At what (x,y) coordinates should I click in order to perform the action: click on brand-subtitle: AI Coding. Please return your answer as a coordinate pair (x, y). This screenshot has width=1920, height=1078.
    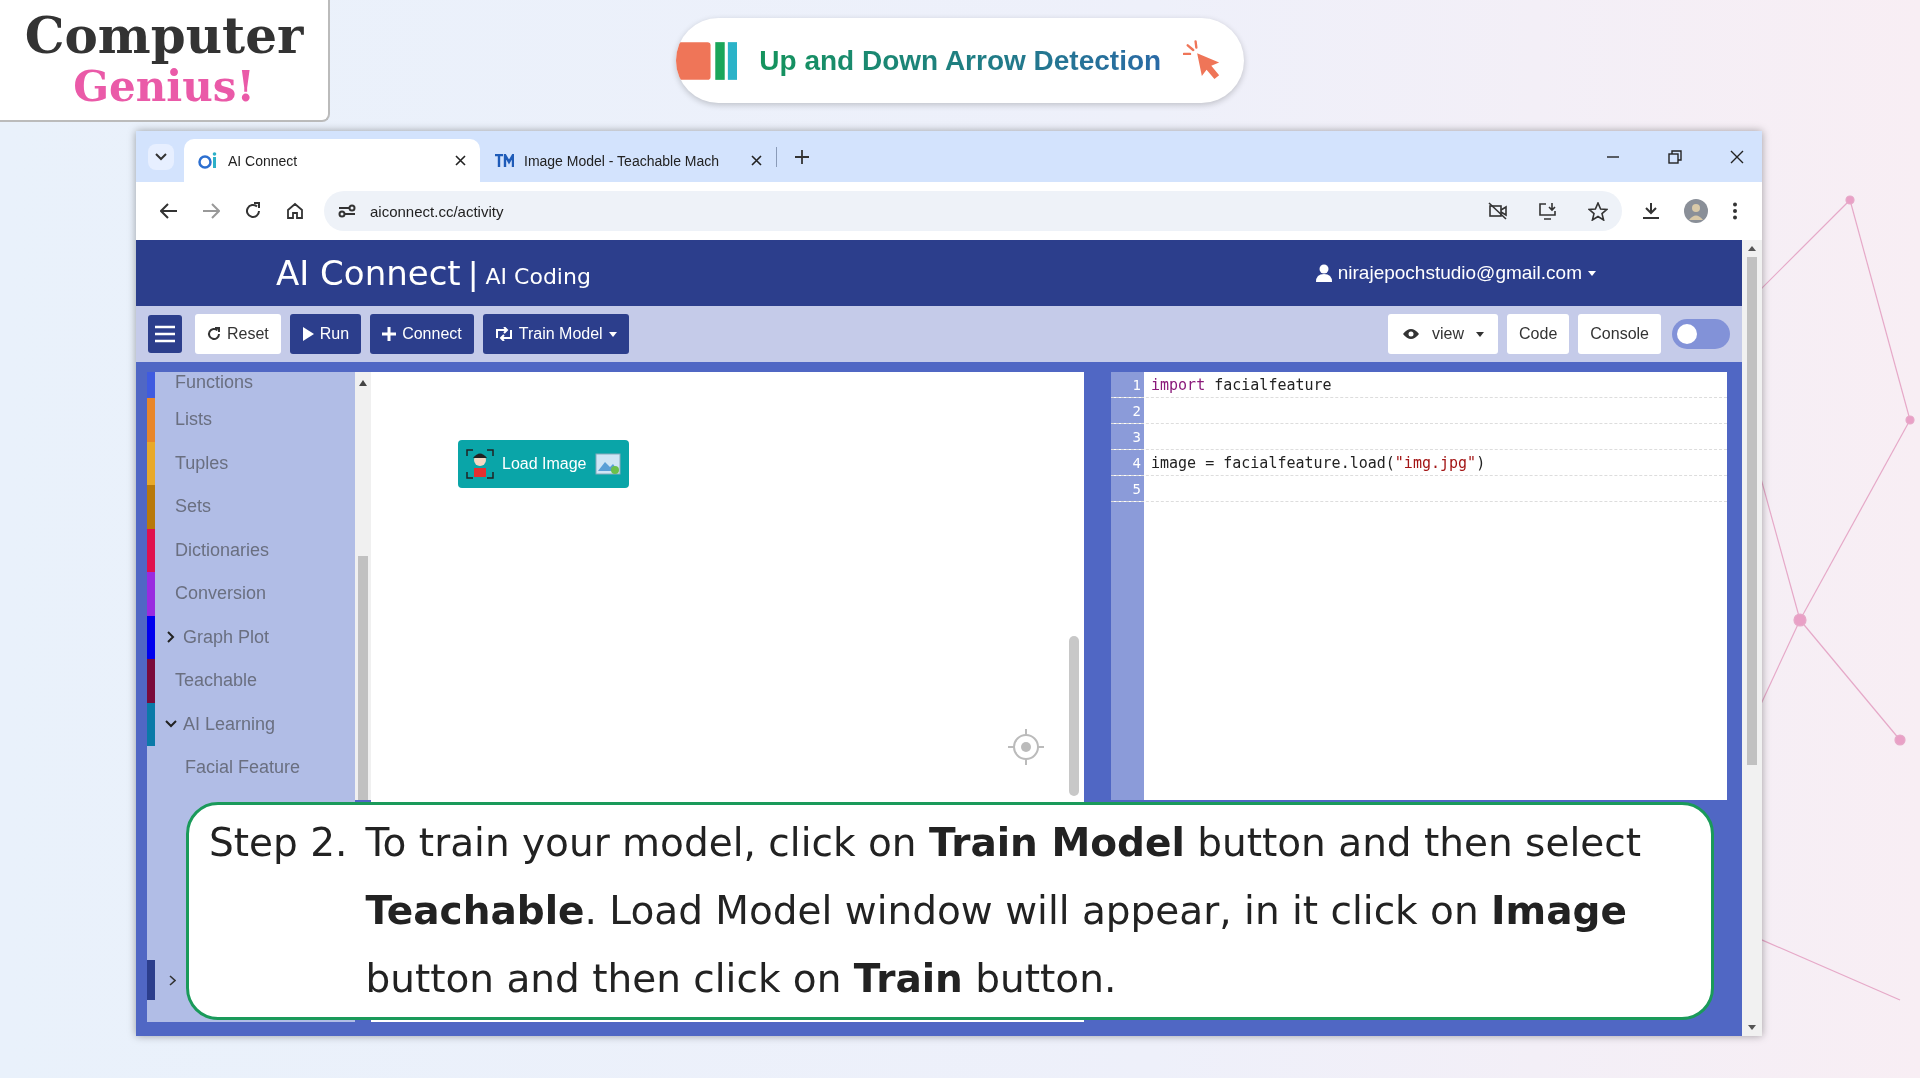
    Looking at the image, I should click on (538, 276).